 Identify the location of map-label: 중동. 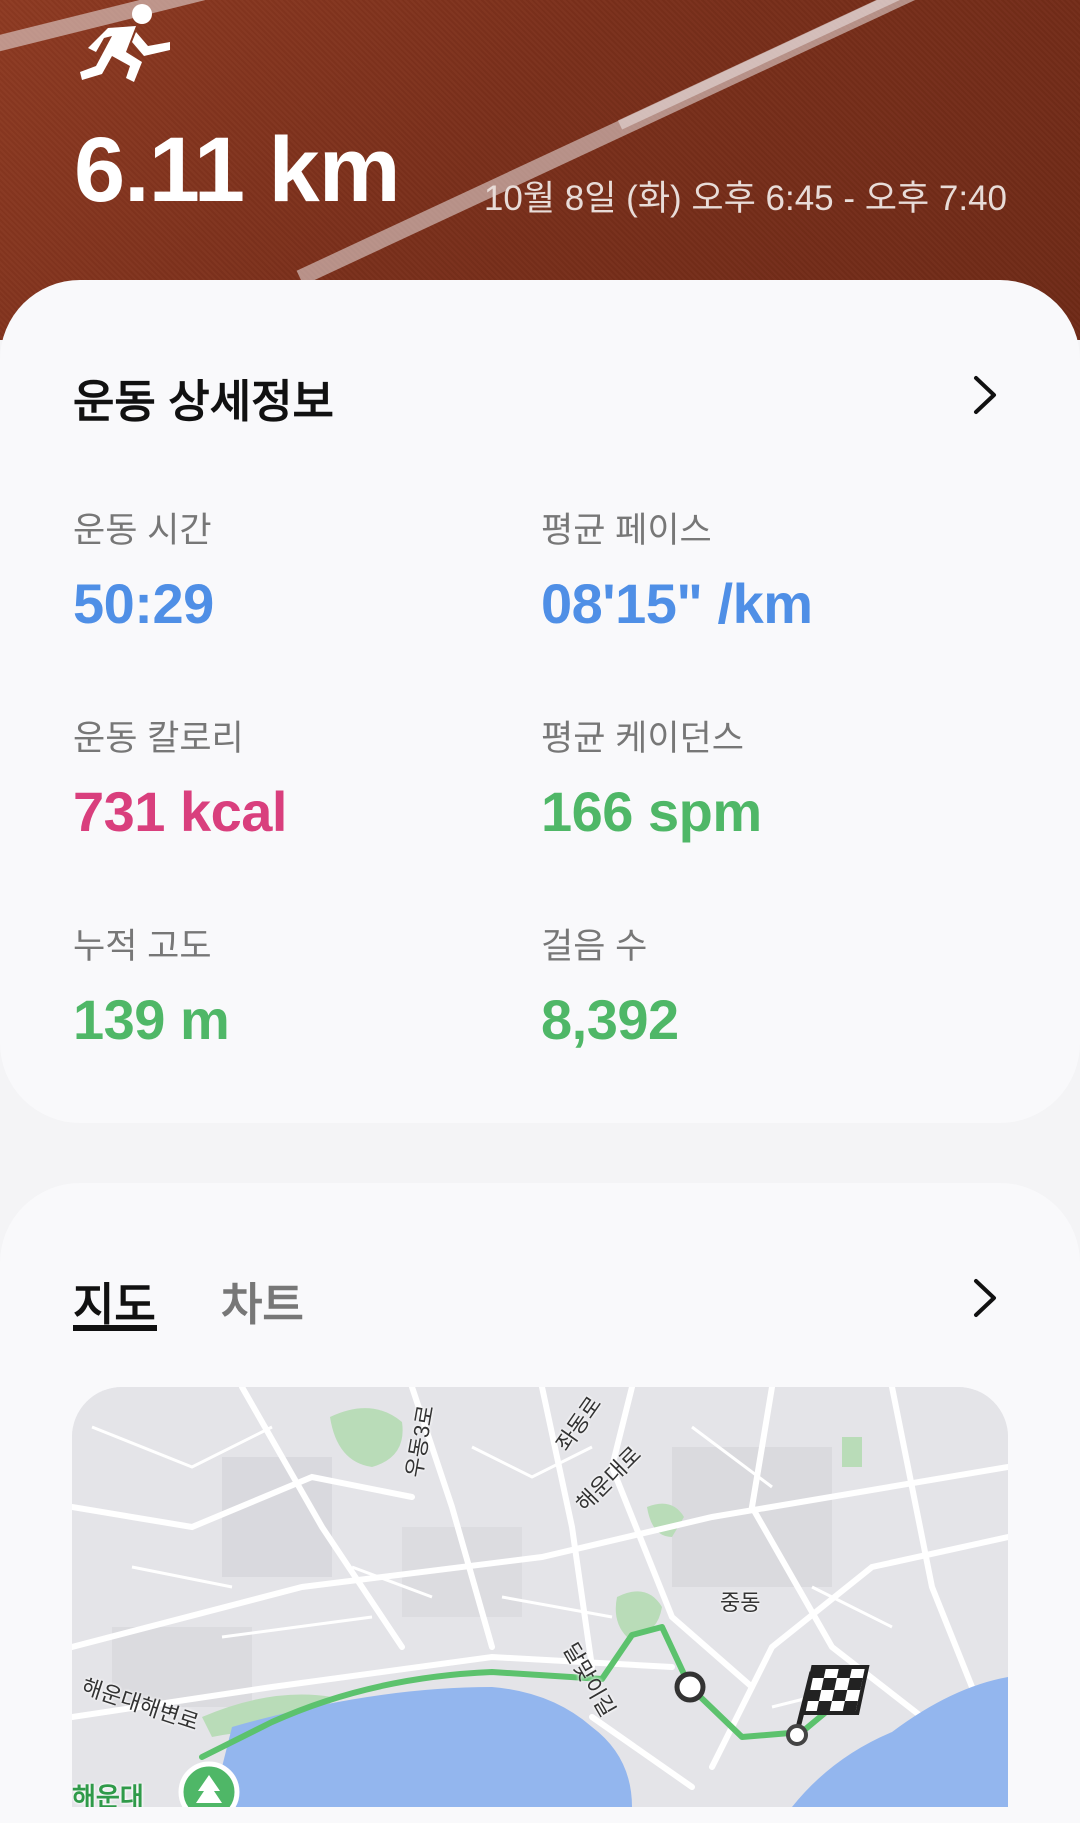
(740, 1602).